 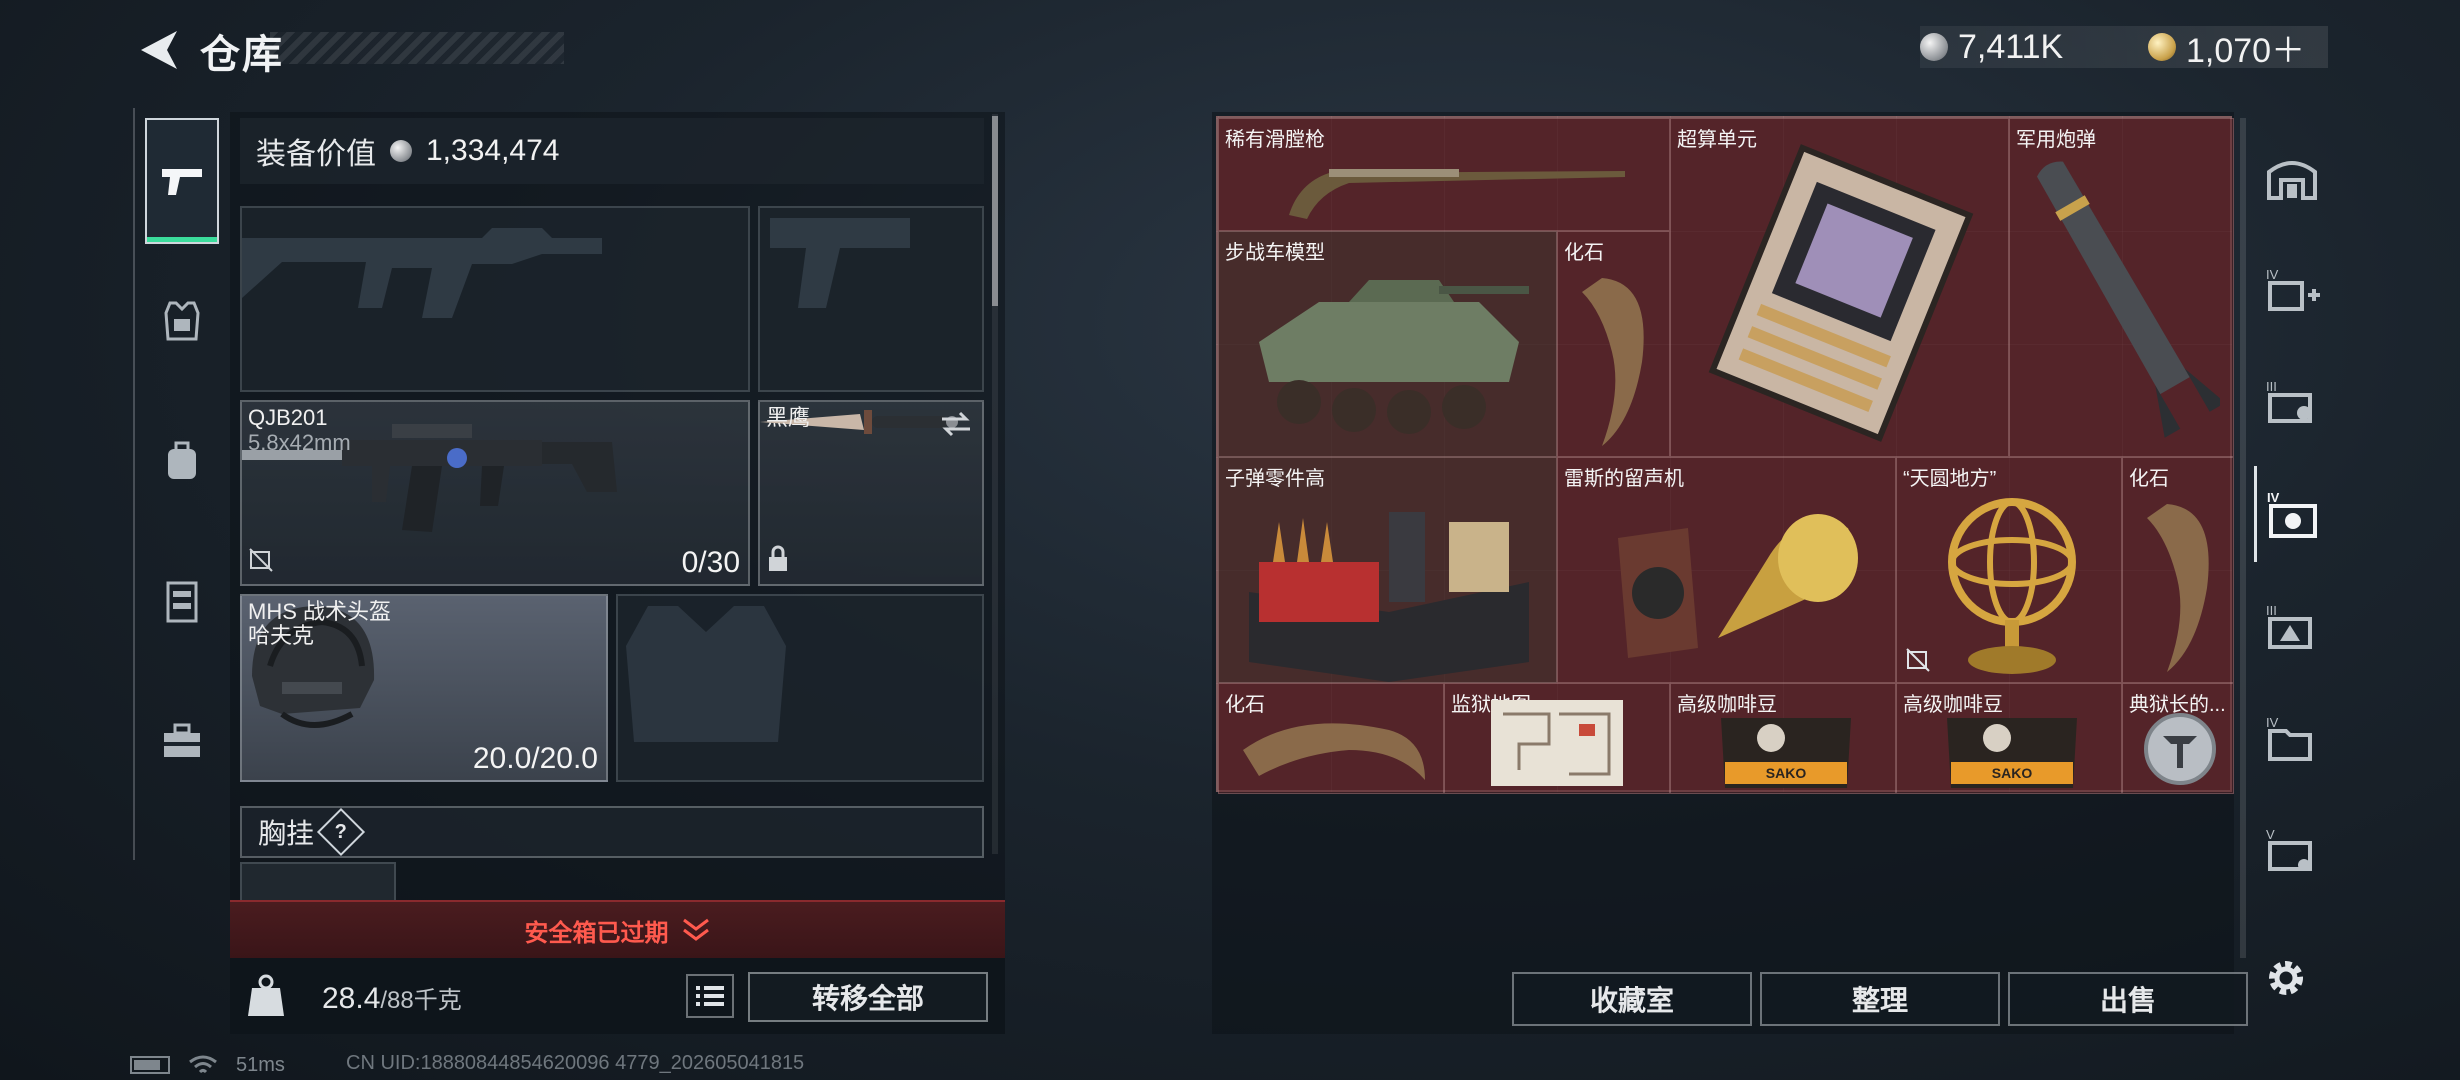 I want to click on storage-item: 军用炮弹, so click(x=2121, y=287).